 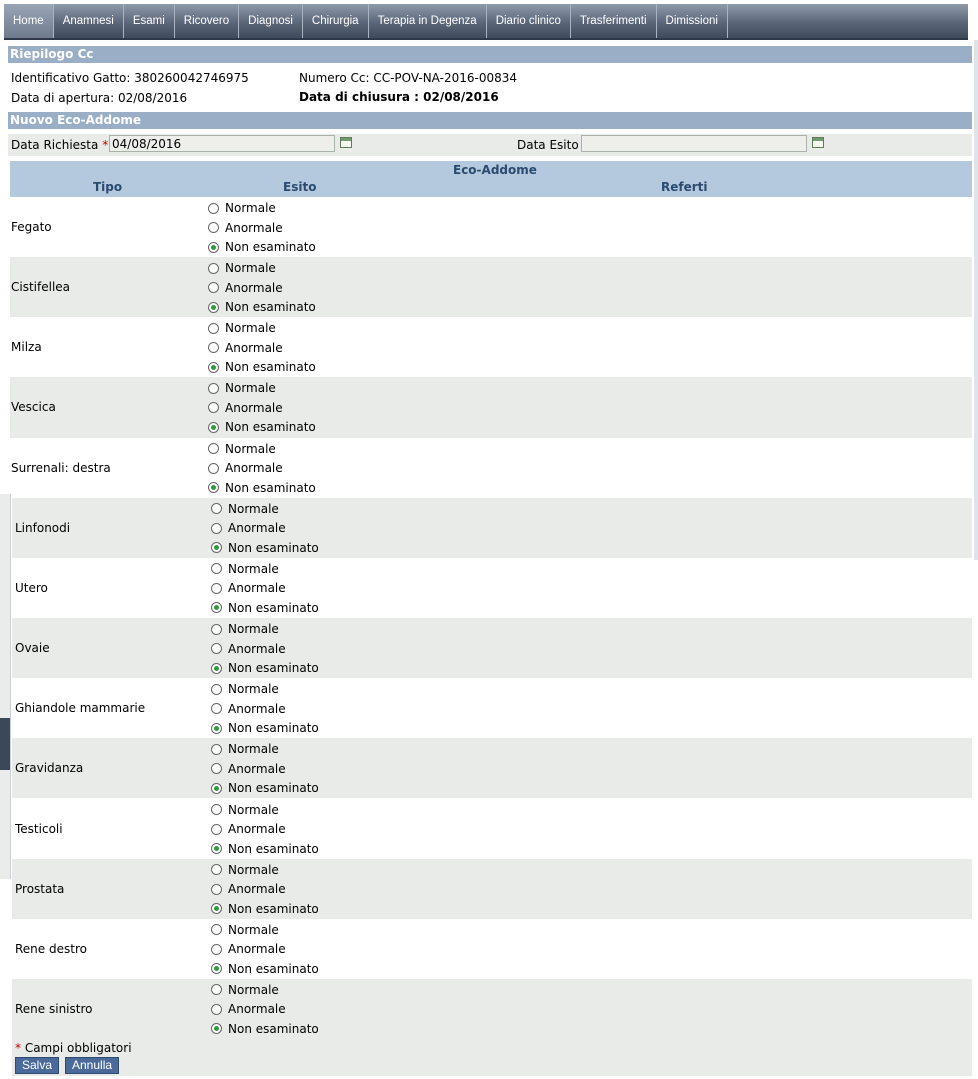 I want to click on nav-item-diagnosi: Diagnosi, so click(x=271, y=21).